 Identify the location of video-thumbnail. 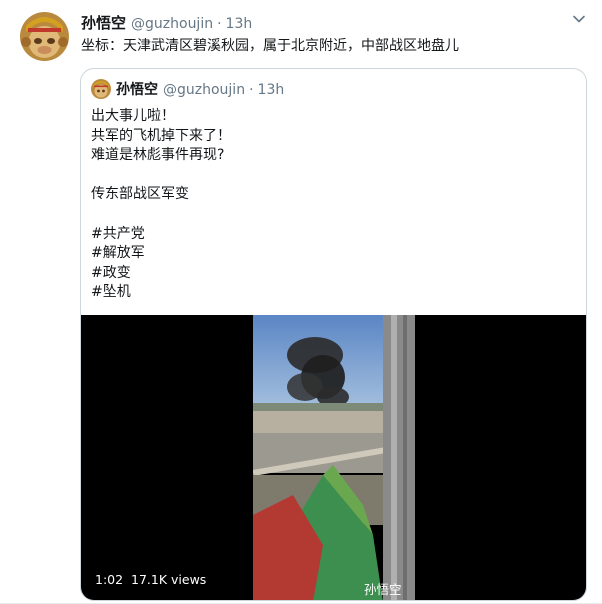
(334, 457).